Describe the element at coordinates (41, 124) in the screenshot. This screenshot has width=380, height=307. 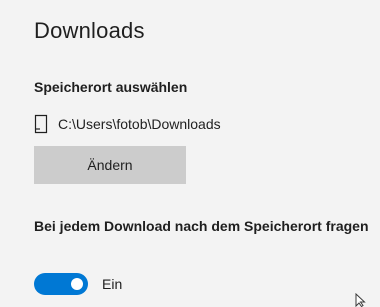
I see `device-icon` at that location.